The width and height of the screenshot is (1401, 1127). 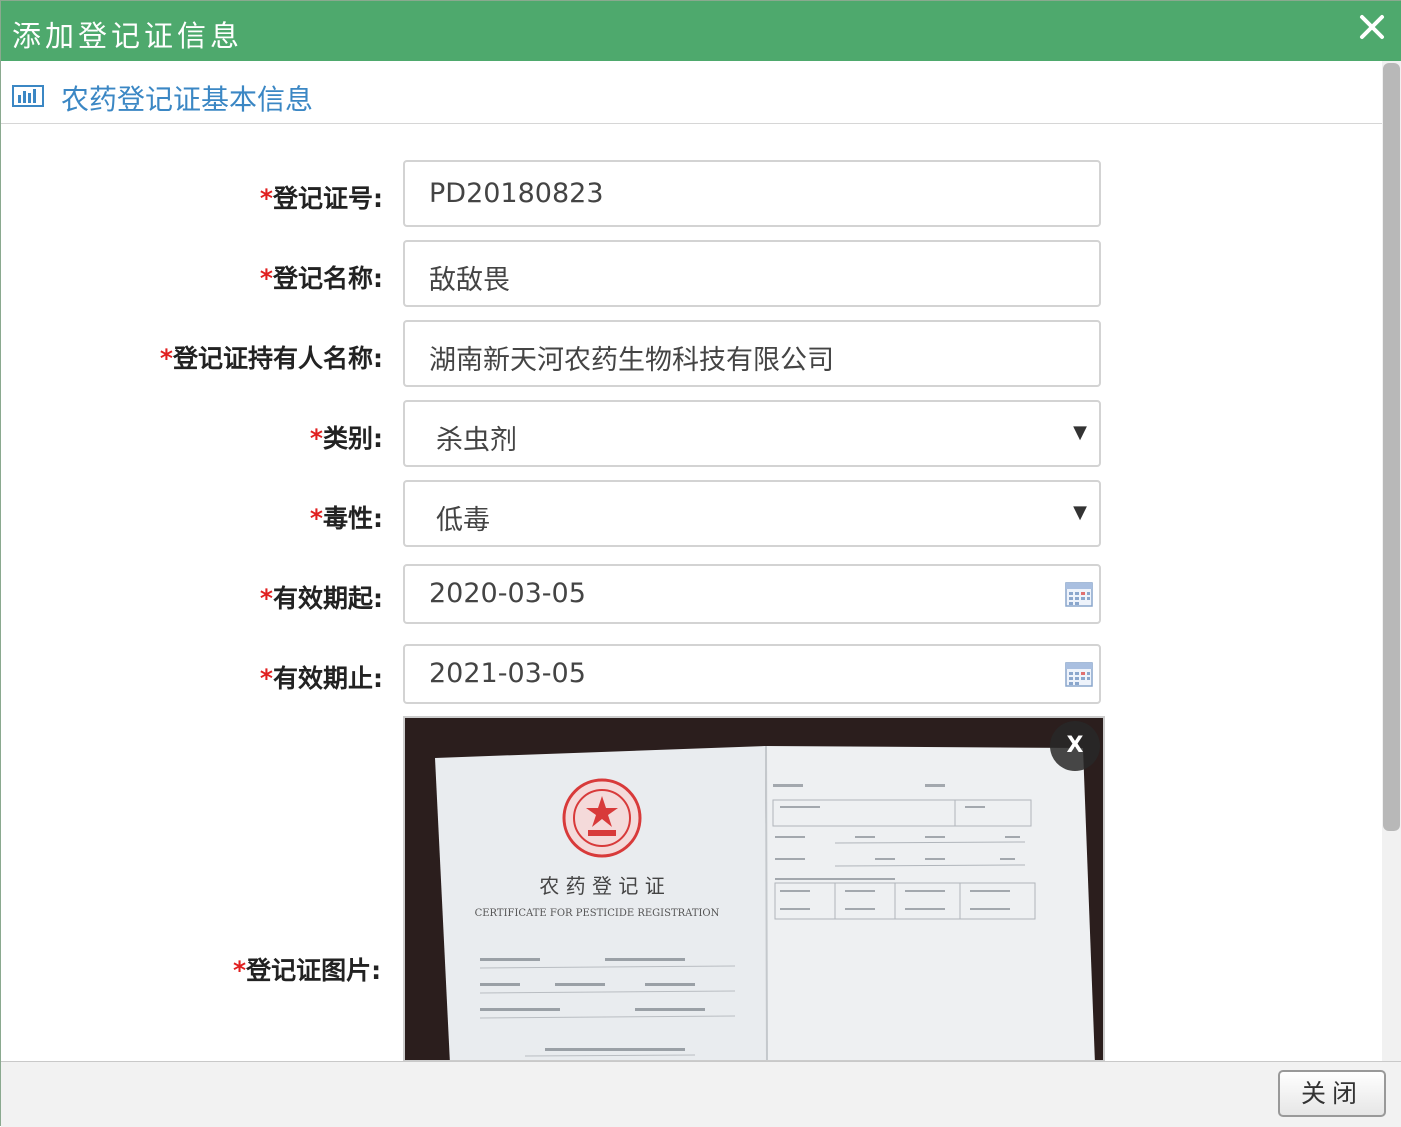 I want to click on label-certificate-image: *登记证图片:, so click(x=307, y=969).